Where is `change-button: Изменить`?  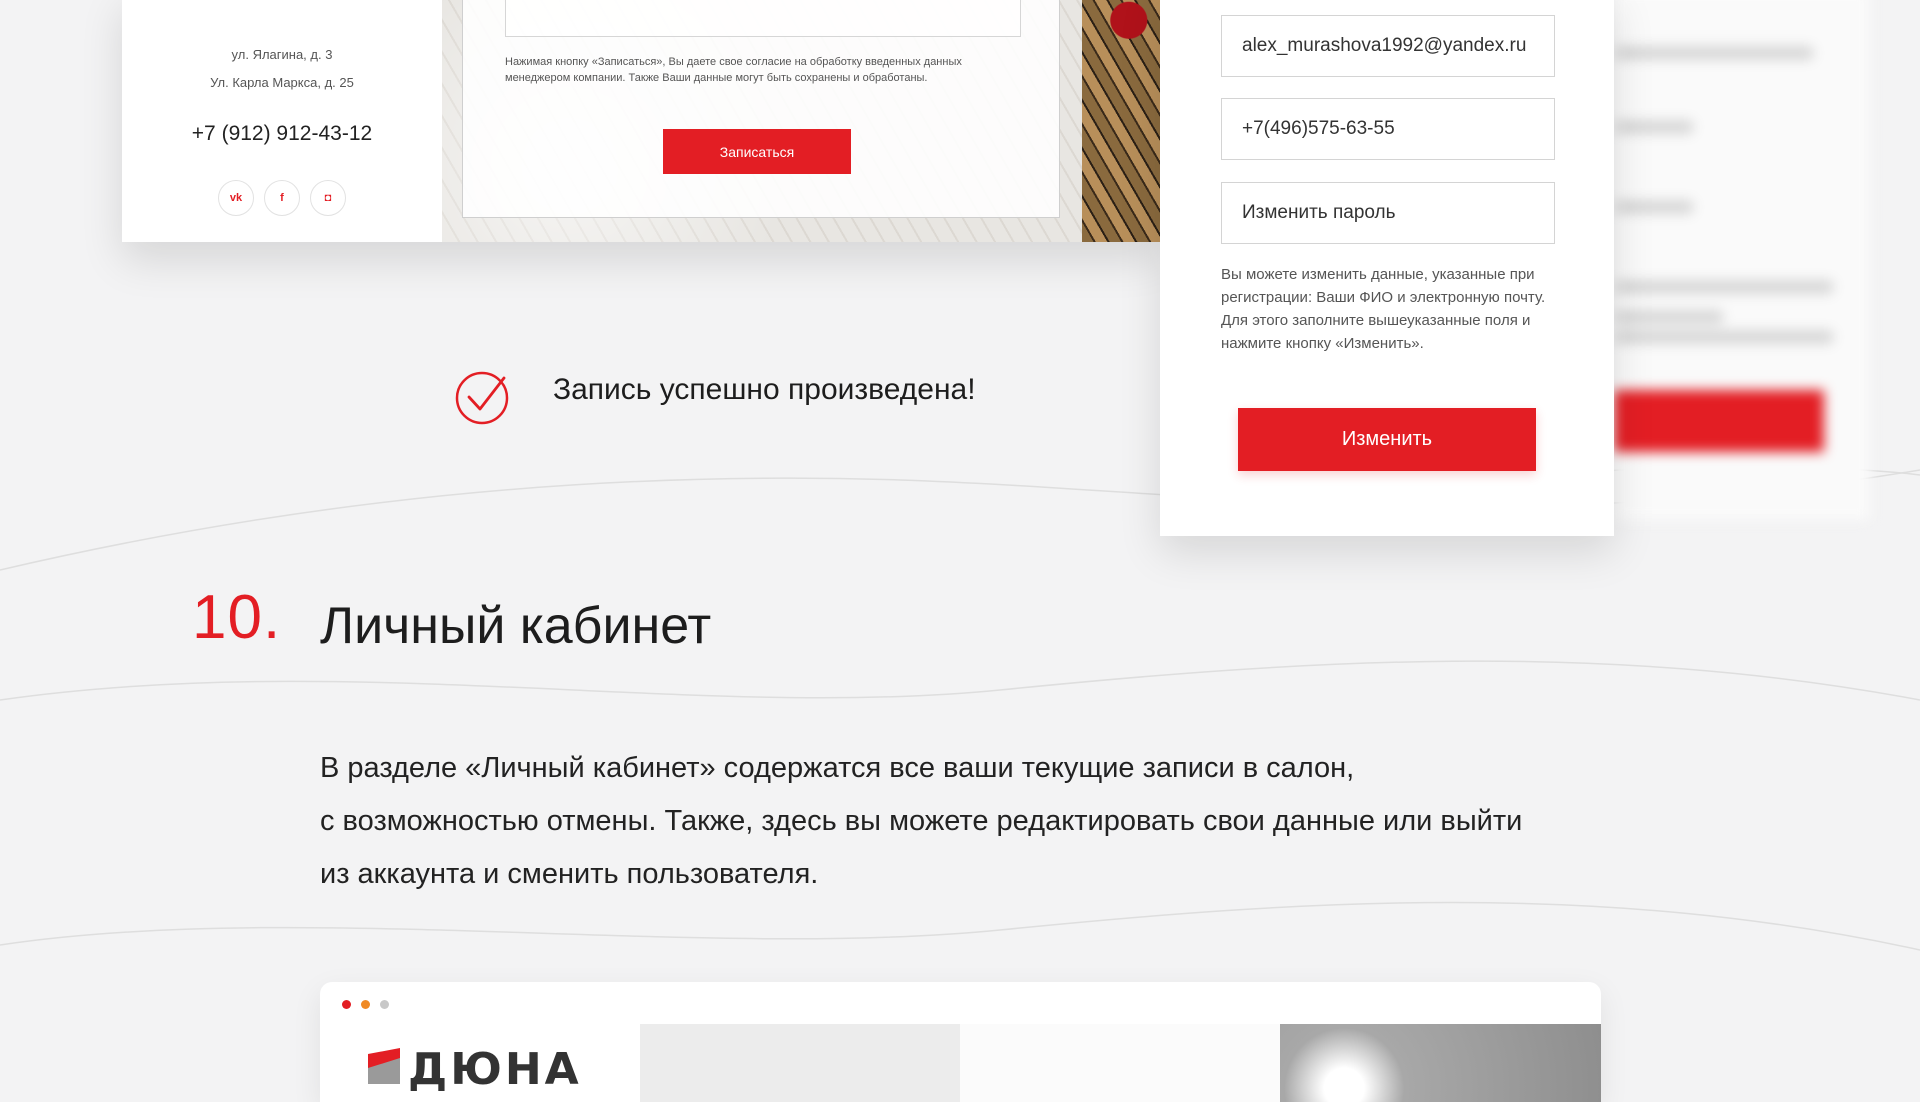
change-button: Изменить is located at coordinates (1387, 439).